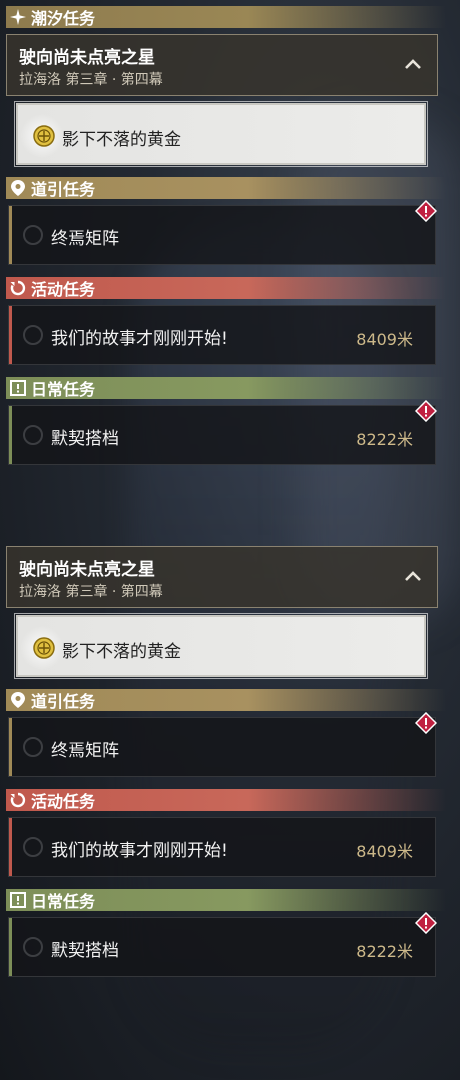  What do you see at coordinates (63, 18) in the screenshot?
I see `section-title: 潮汐任务` at bounding box center [63, 18].